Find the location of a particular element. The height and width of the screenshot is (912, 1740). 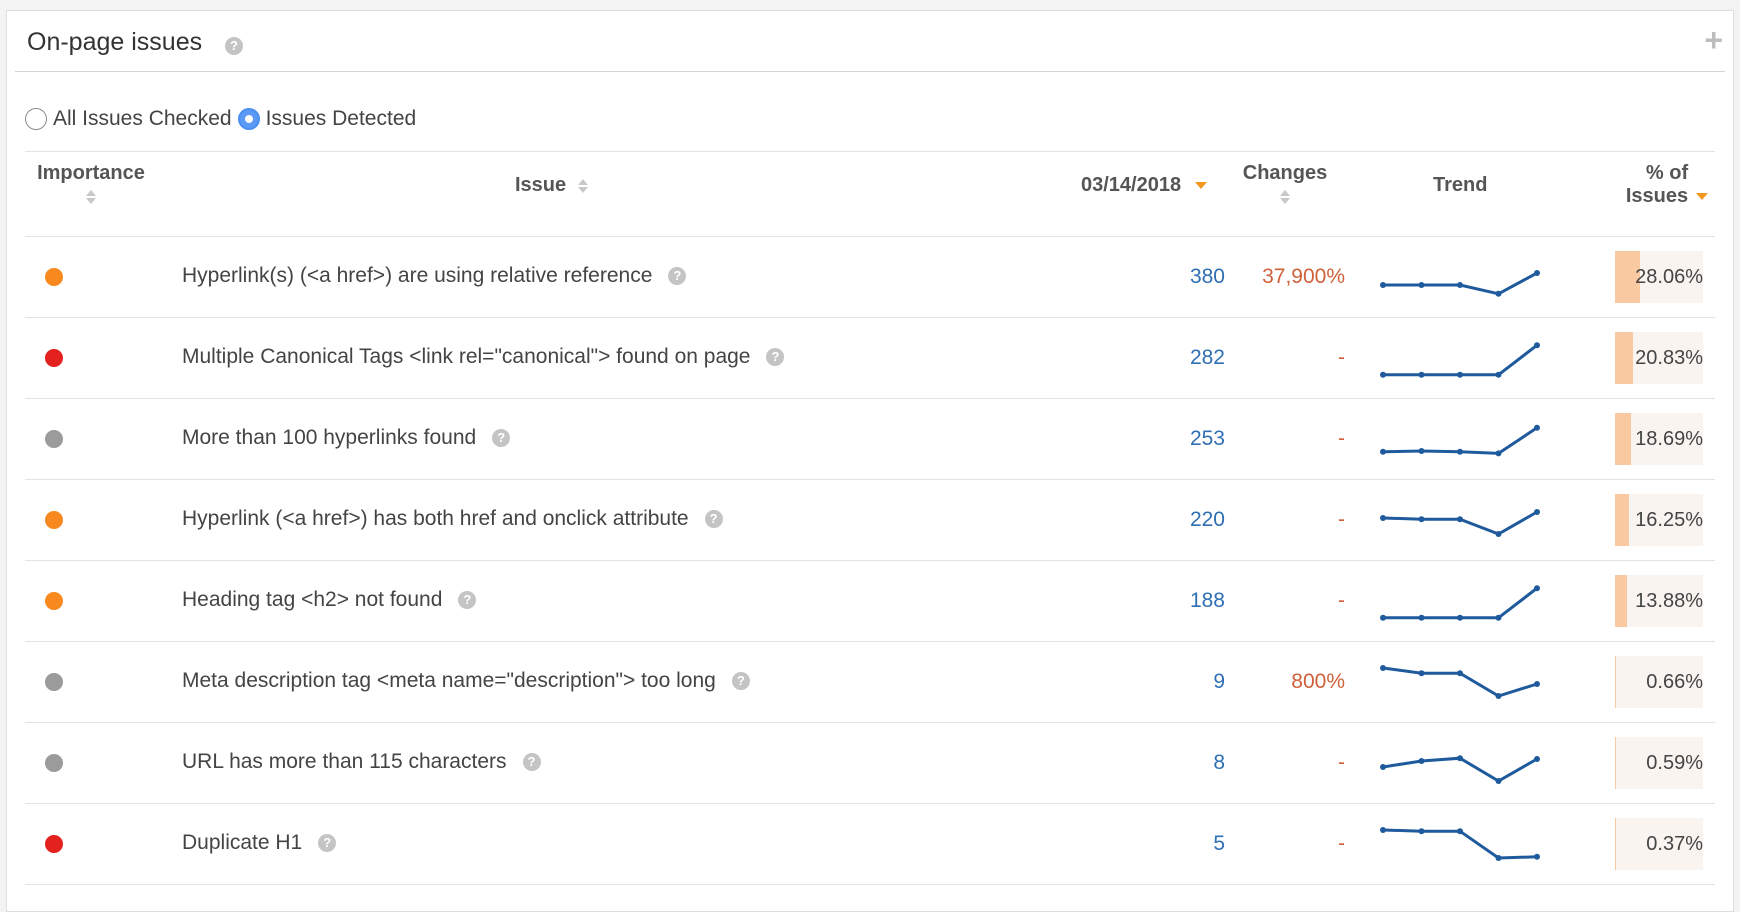

issue-count: 5 is located at coordinates (1219, 844).